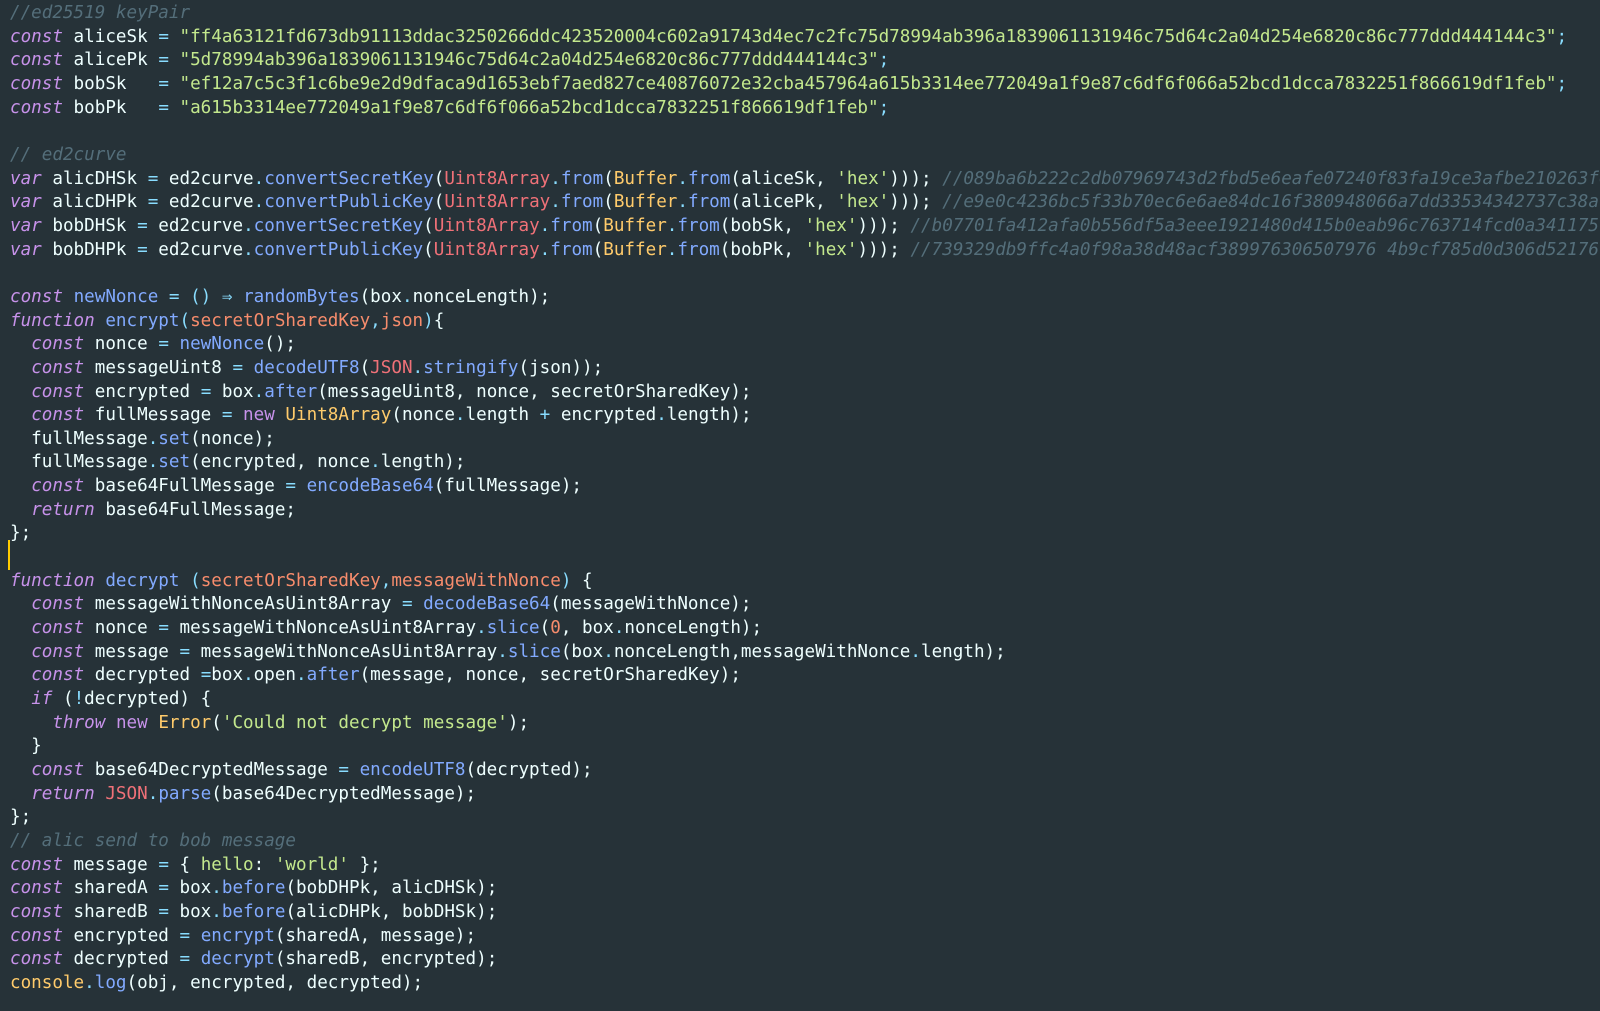  What do you see at coordinates (184, 864) in the screenshot?
I see `code-token: {` at bounding box center [184, 864].